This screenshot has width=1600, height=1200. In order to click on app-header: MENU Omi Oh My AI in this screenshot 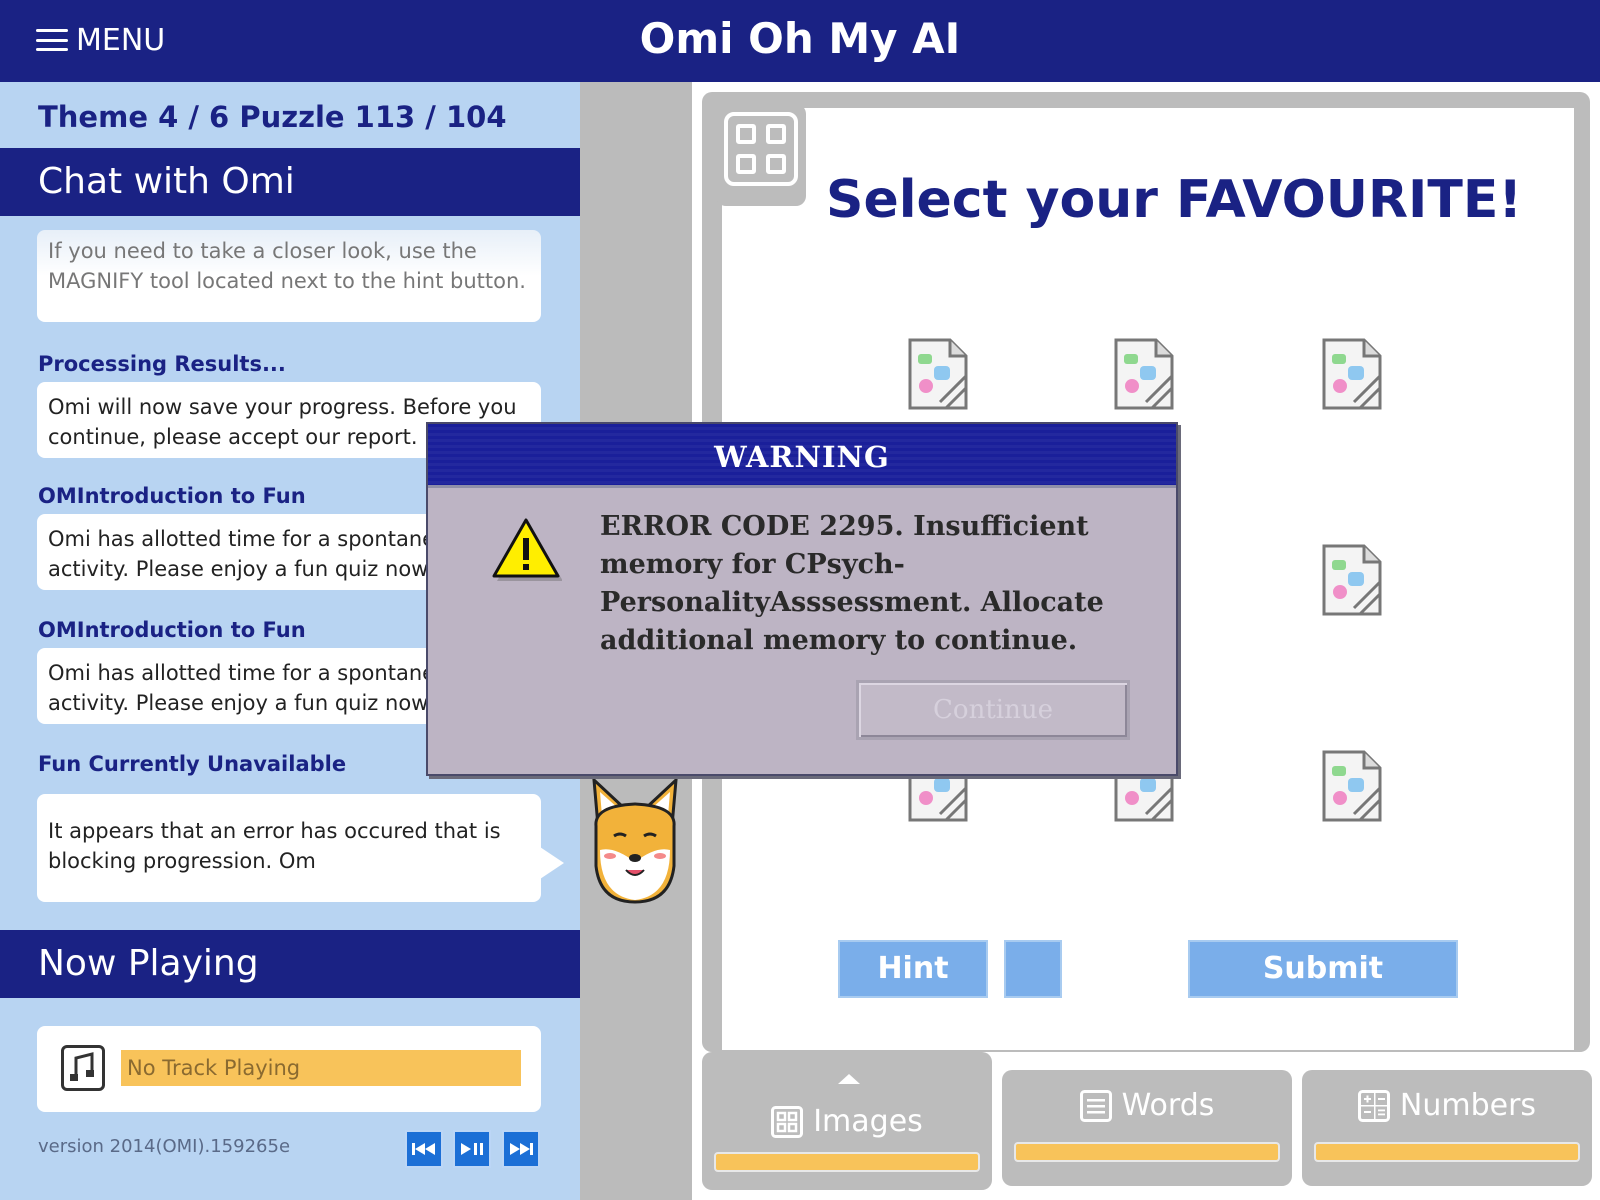, I will do `click(800, 41)`.